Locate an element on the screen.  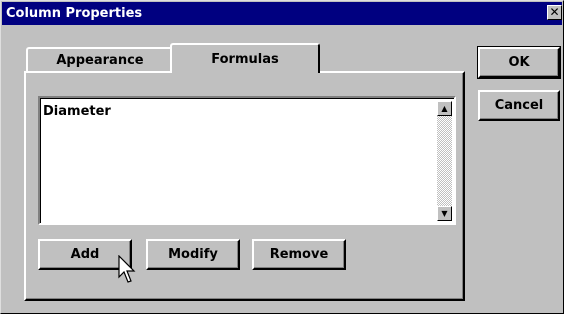
add-button-label: Add is located at coordinates (85, 254).